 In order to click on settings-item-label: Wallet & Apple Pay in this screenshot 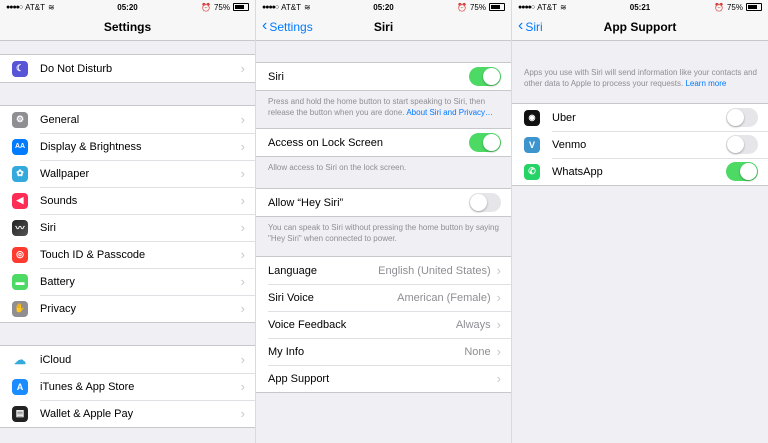, I will do `click(87, 413)`.